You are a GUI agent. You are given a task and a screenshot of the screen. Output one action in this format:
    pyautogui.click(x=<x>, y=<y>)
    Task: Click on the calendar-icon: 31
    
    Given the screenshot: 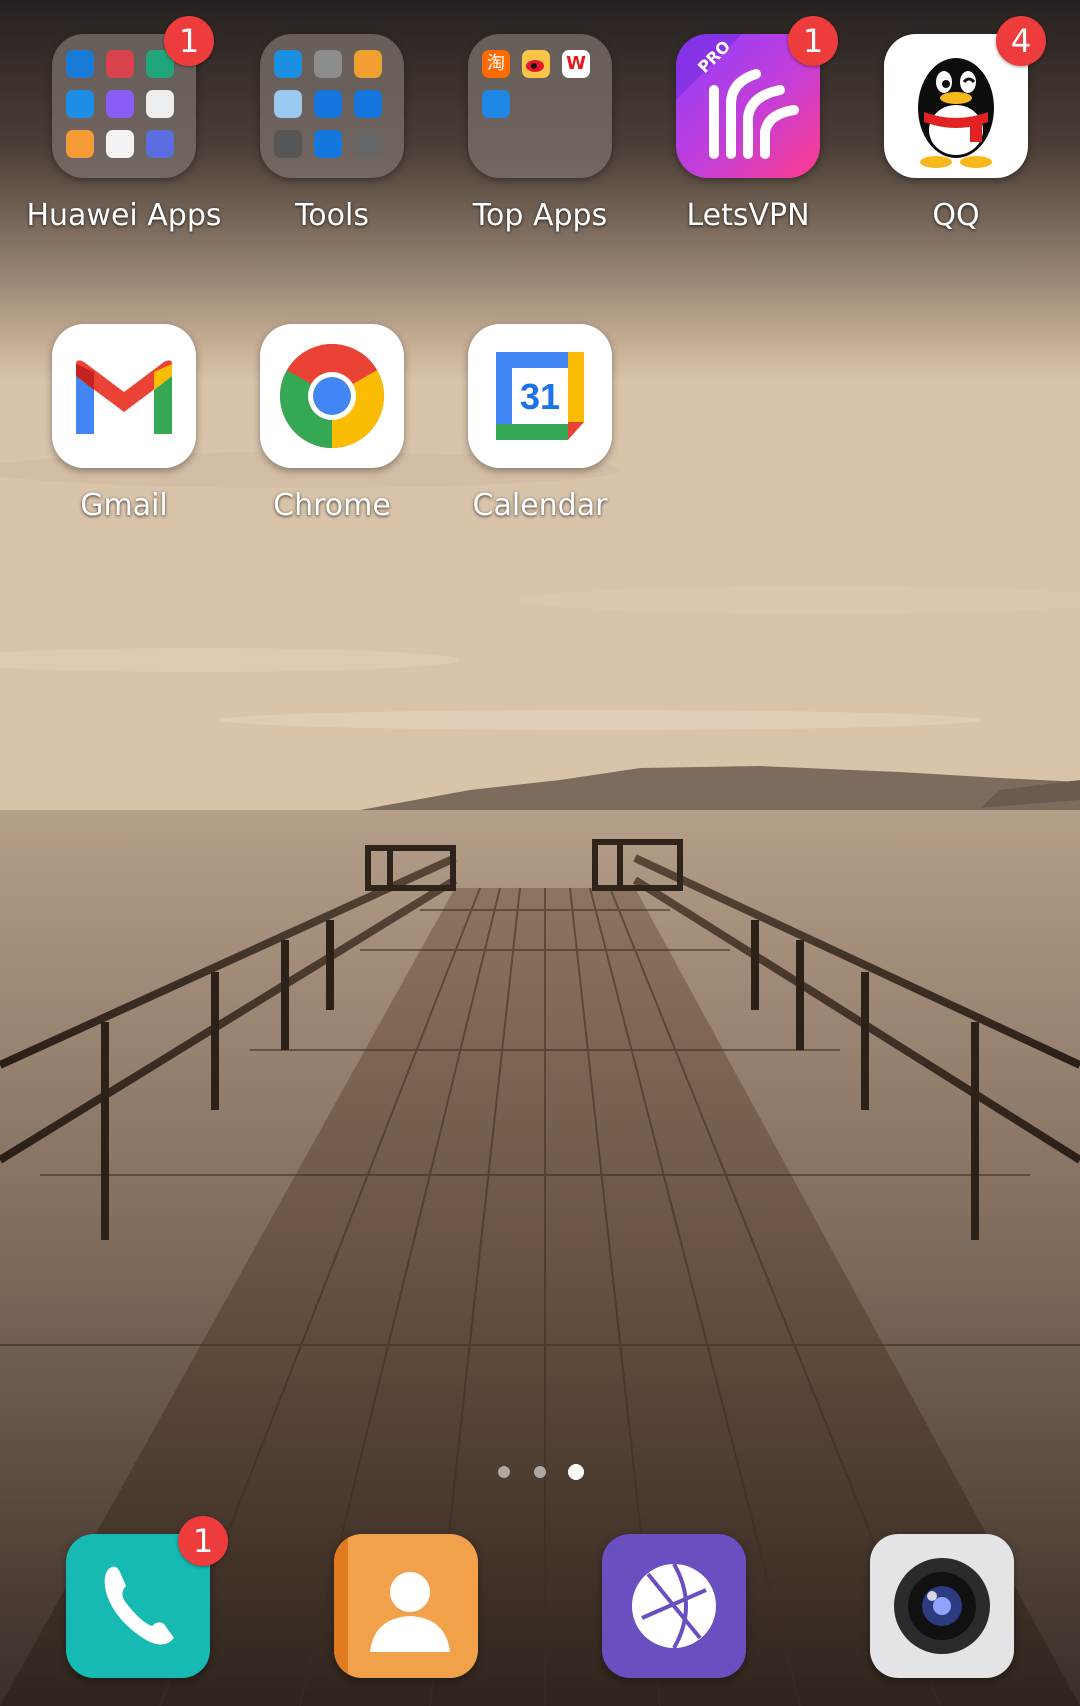 What is the action you would take?
    pyautogui.click(x=540, y=396)
    